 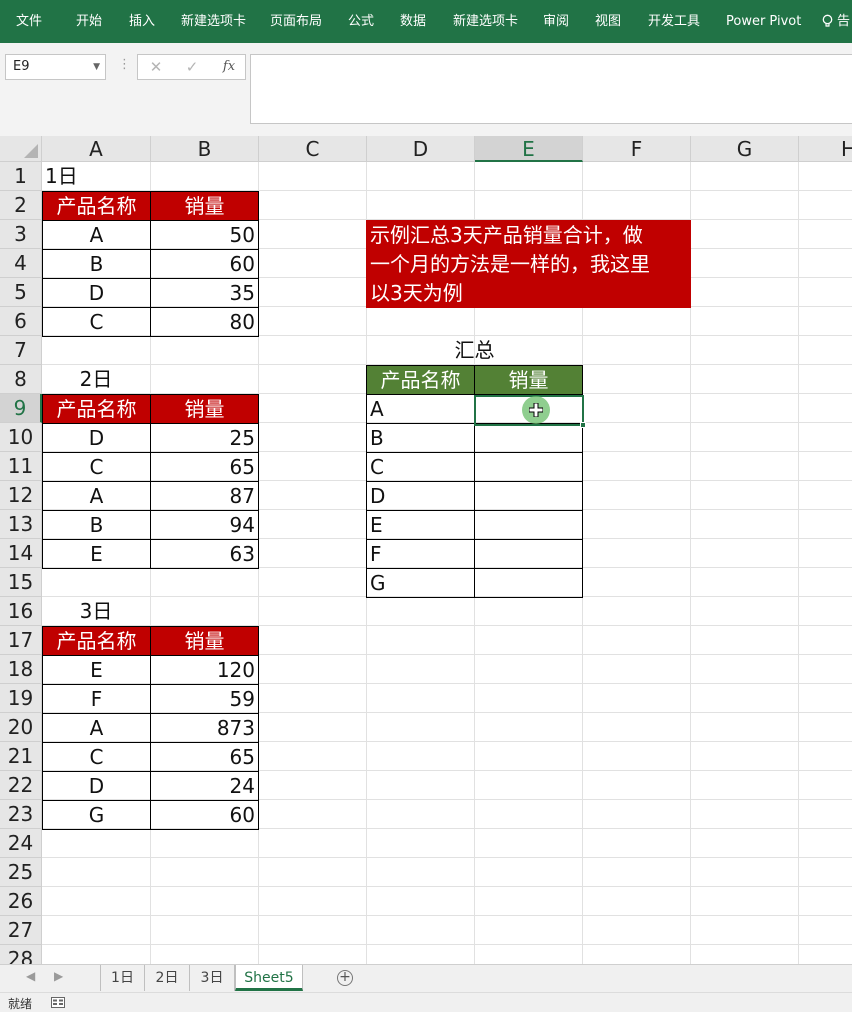 What do you see at coordinates (205, 149) in the screenshot?
I see `column-header-b: B` at bounding box center [205, 149].